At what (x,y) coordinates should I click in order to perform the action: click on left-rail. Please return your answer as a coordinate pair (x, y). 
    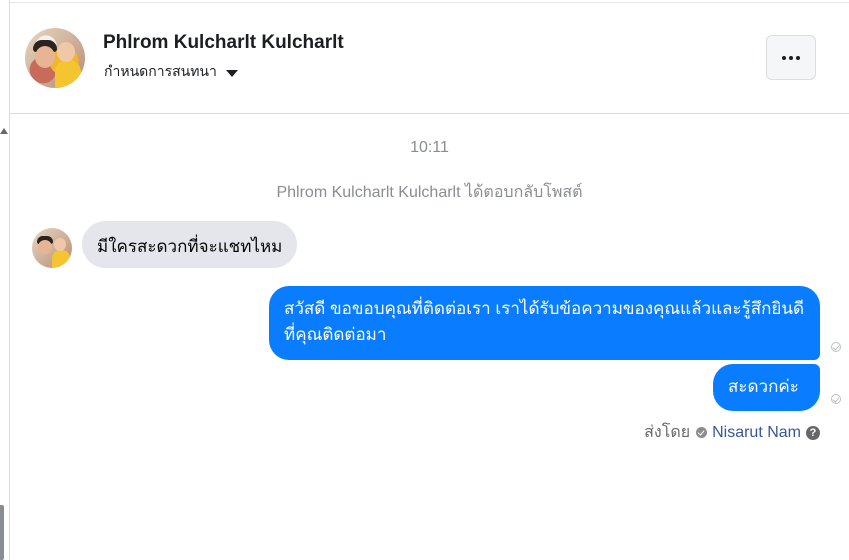
    Looking at the image, I should click on (5, 280).